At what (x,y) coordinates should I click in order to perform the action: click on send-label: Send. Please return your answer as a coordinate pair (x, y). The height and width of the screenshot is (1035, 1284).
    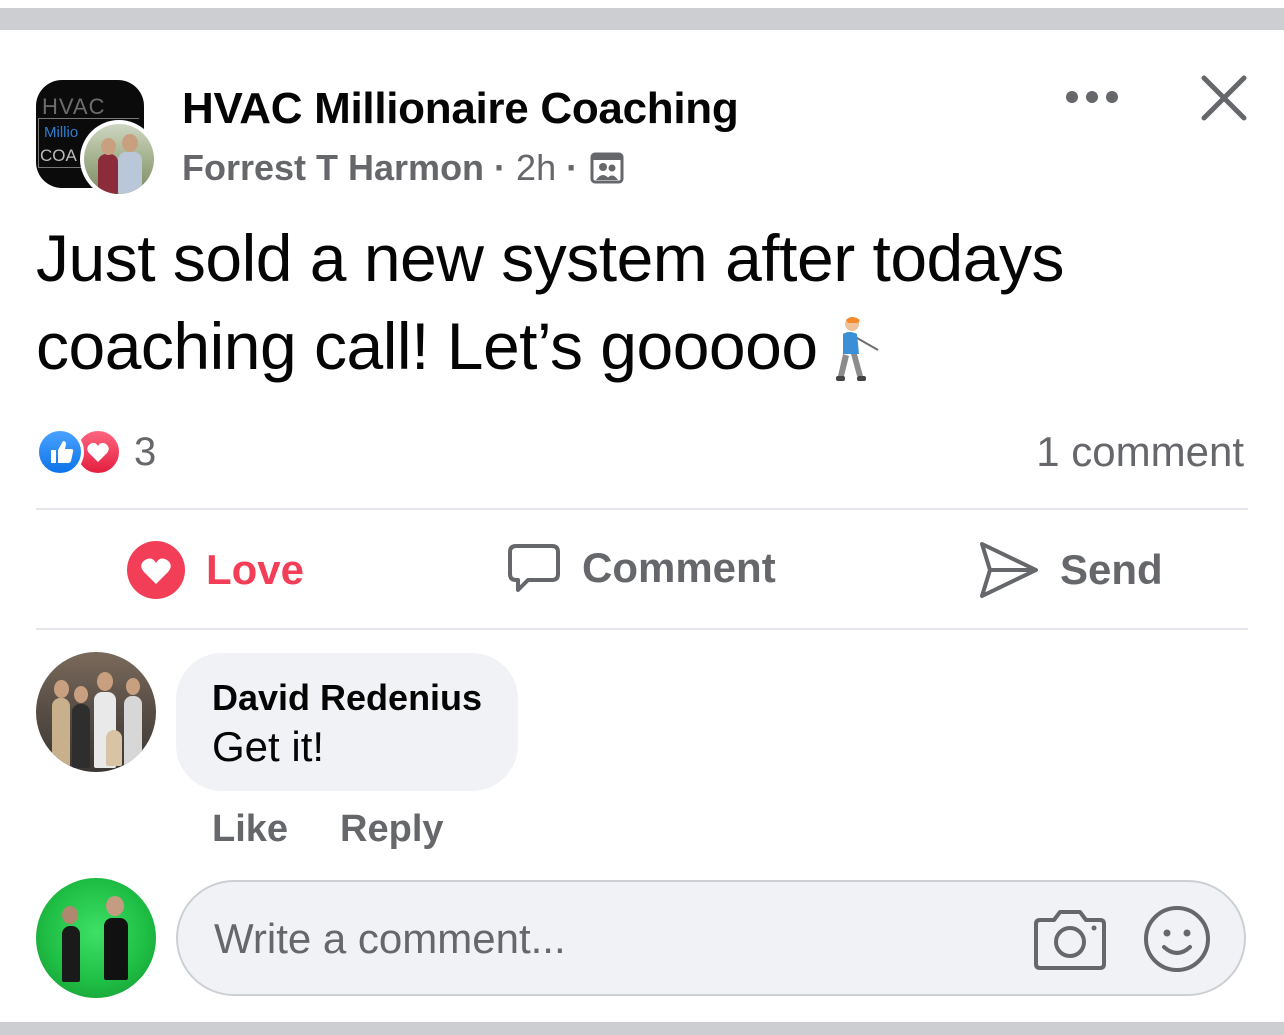
    Looking at the image, I should click on (1111, 569).